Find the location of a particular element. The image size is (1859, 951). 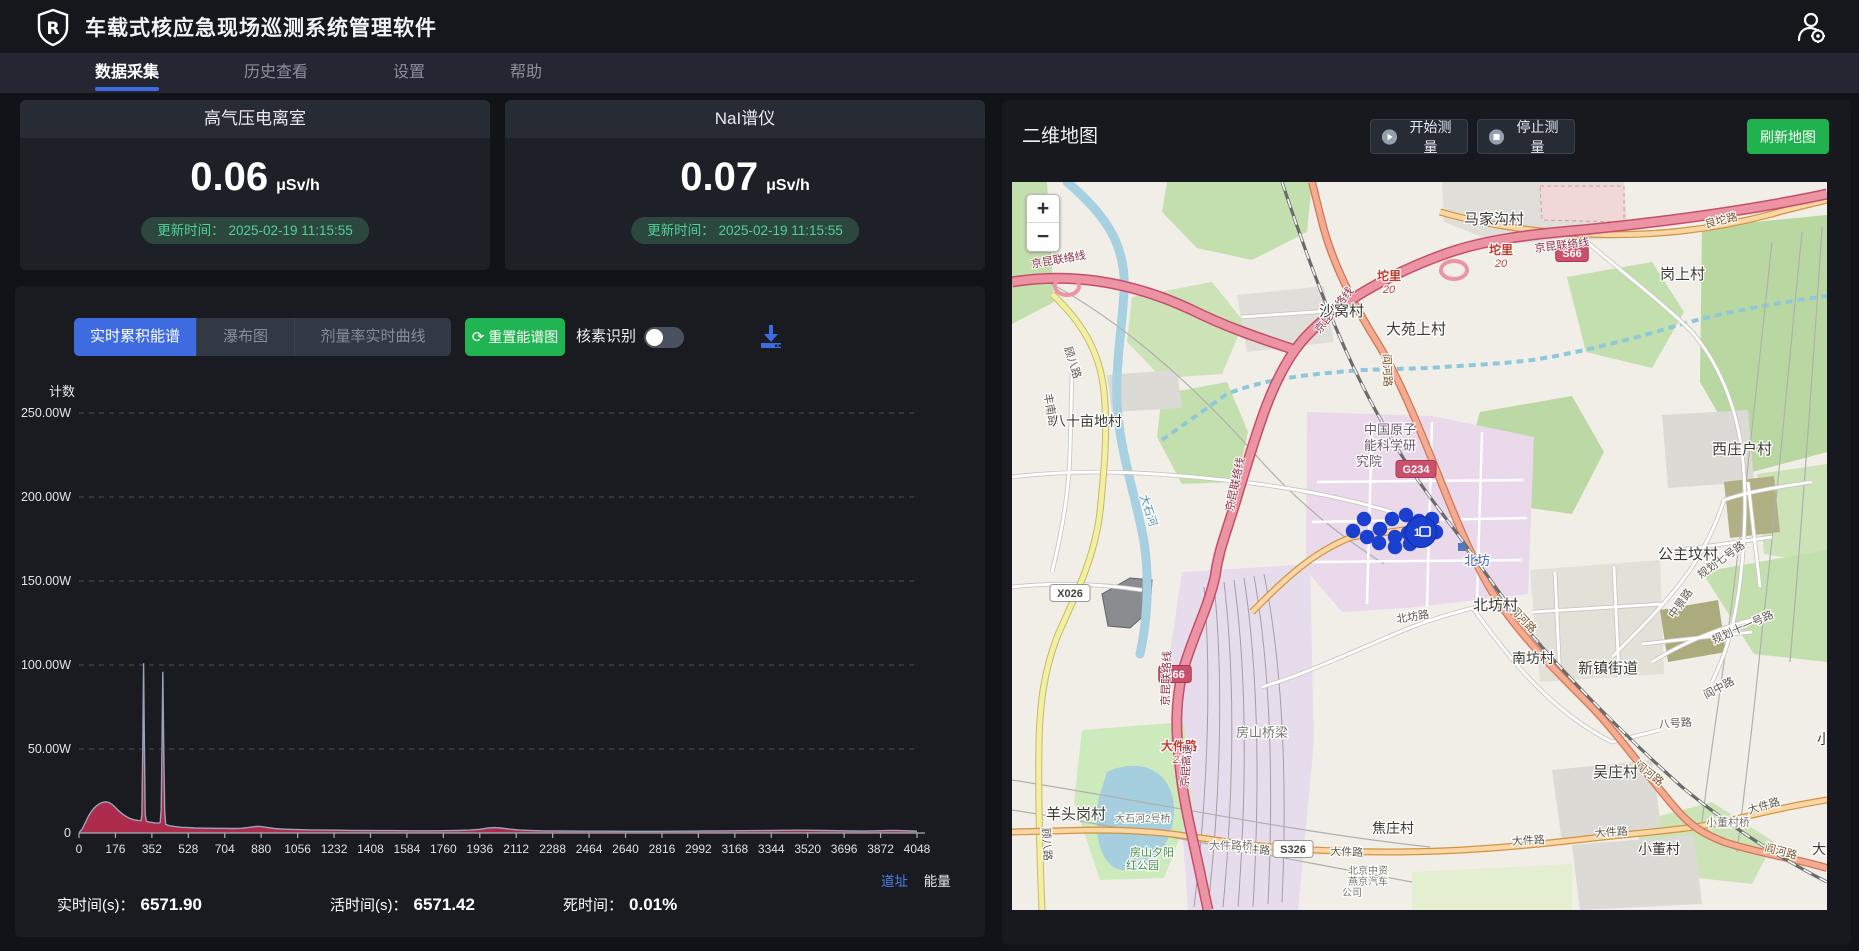

x-tick-label: 4048 is located at coordinates (917, 849).